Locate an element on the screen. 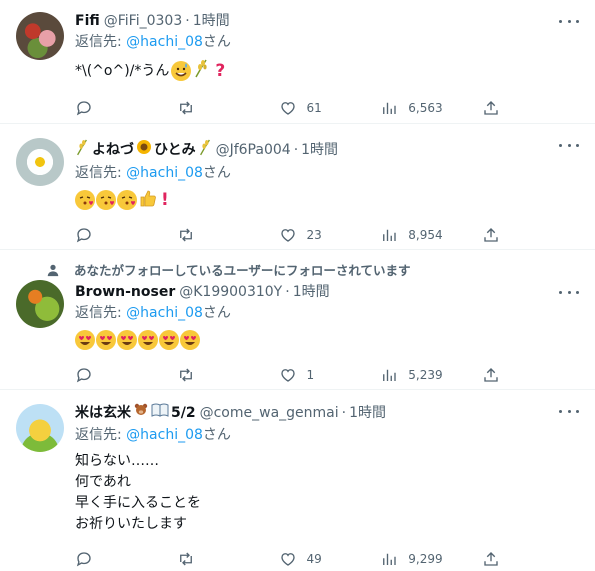 The width and height of the screenshot is (595, 571). like-count: 1 is located at coordinates (310, 375).